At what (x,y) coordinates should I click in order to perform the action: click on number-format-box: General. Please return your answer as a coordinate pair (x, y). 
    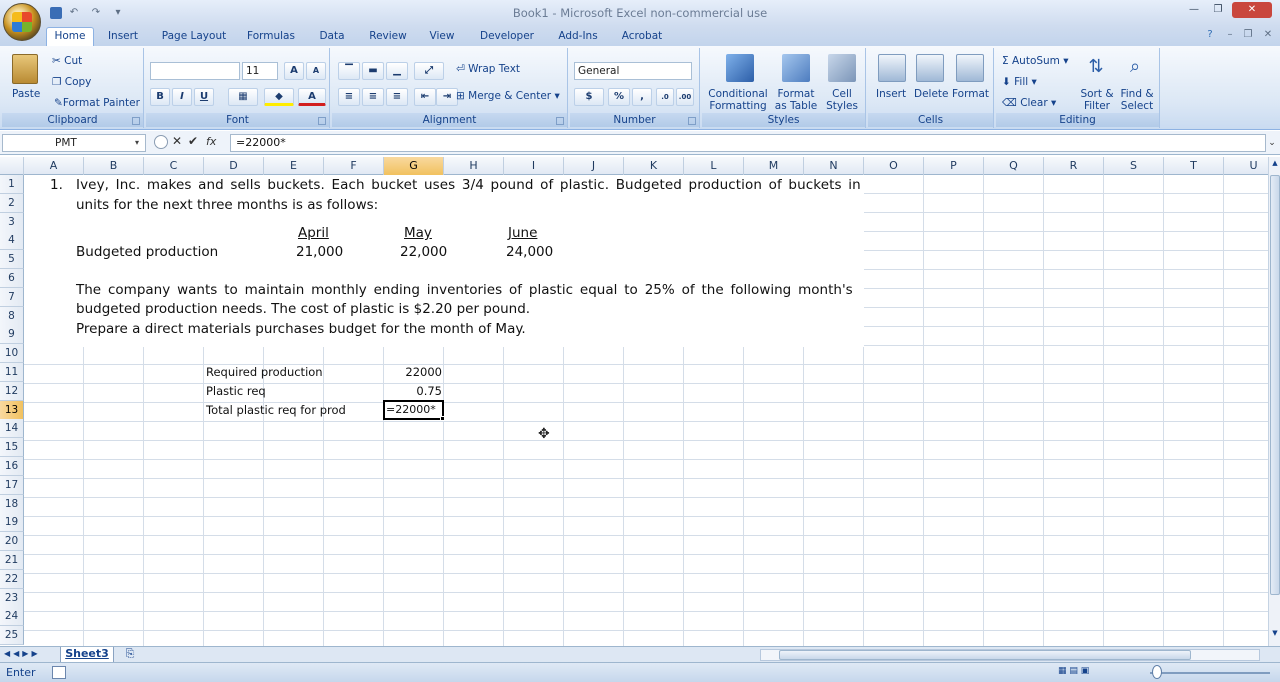
    Looking at the image, I should click on (633, 71).